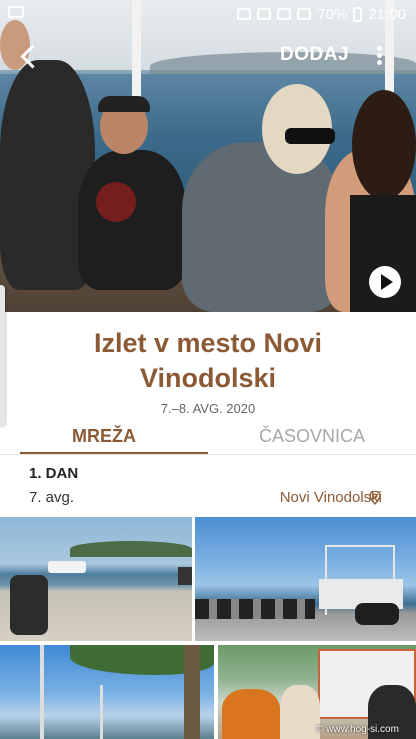  What do you see at coordinates (192, 692) in the screenshot?
I see `photo-tree-trunk` at bounding box center [192, 692].